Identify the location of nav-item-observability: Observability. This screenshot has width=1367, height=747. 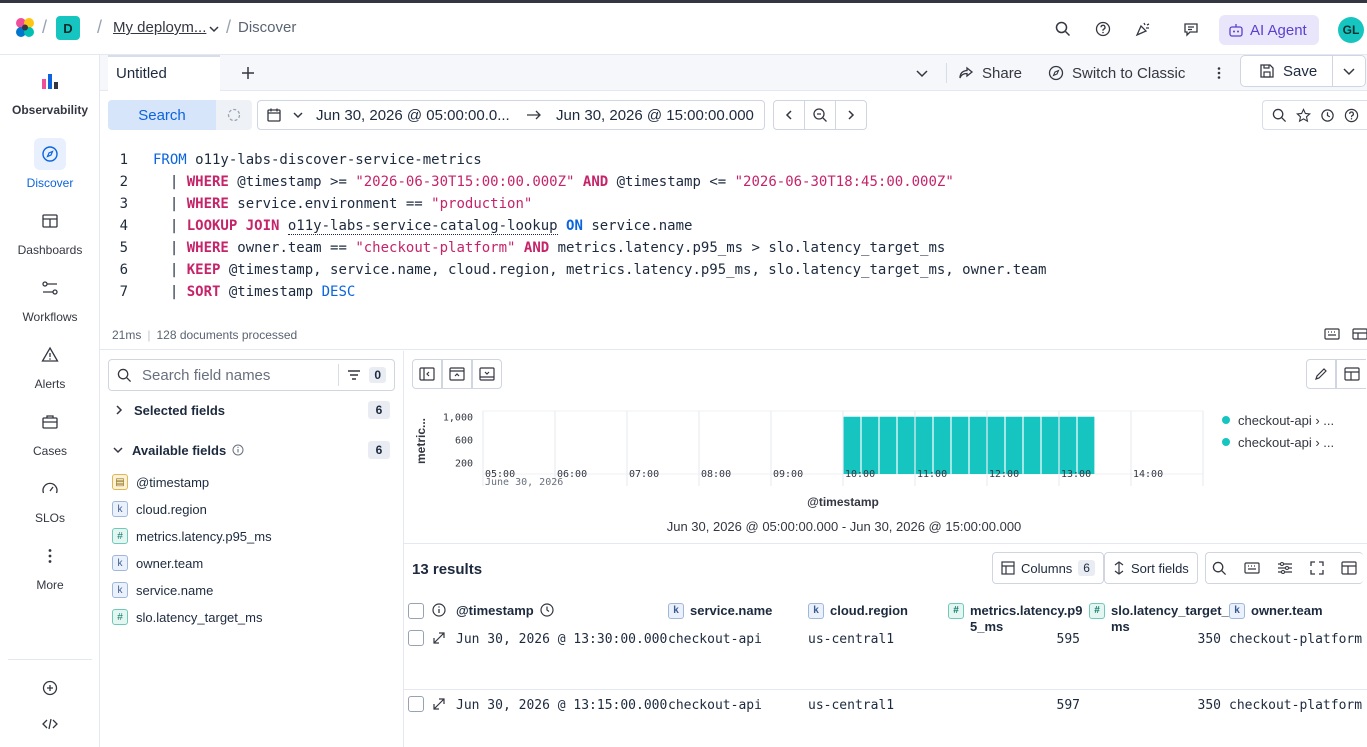
(50, 91).